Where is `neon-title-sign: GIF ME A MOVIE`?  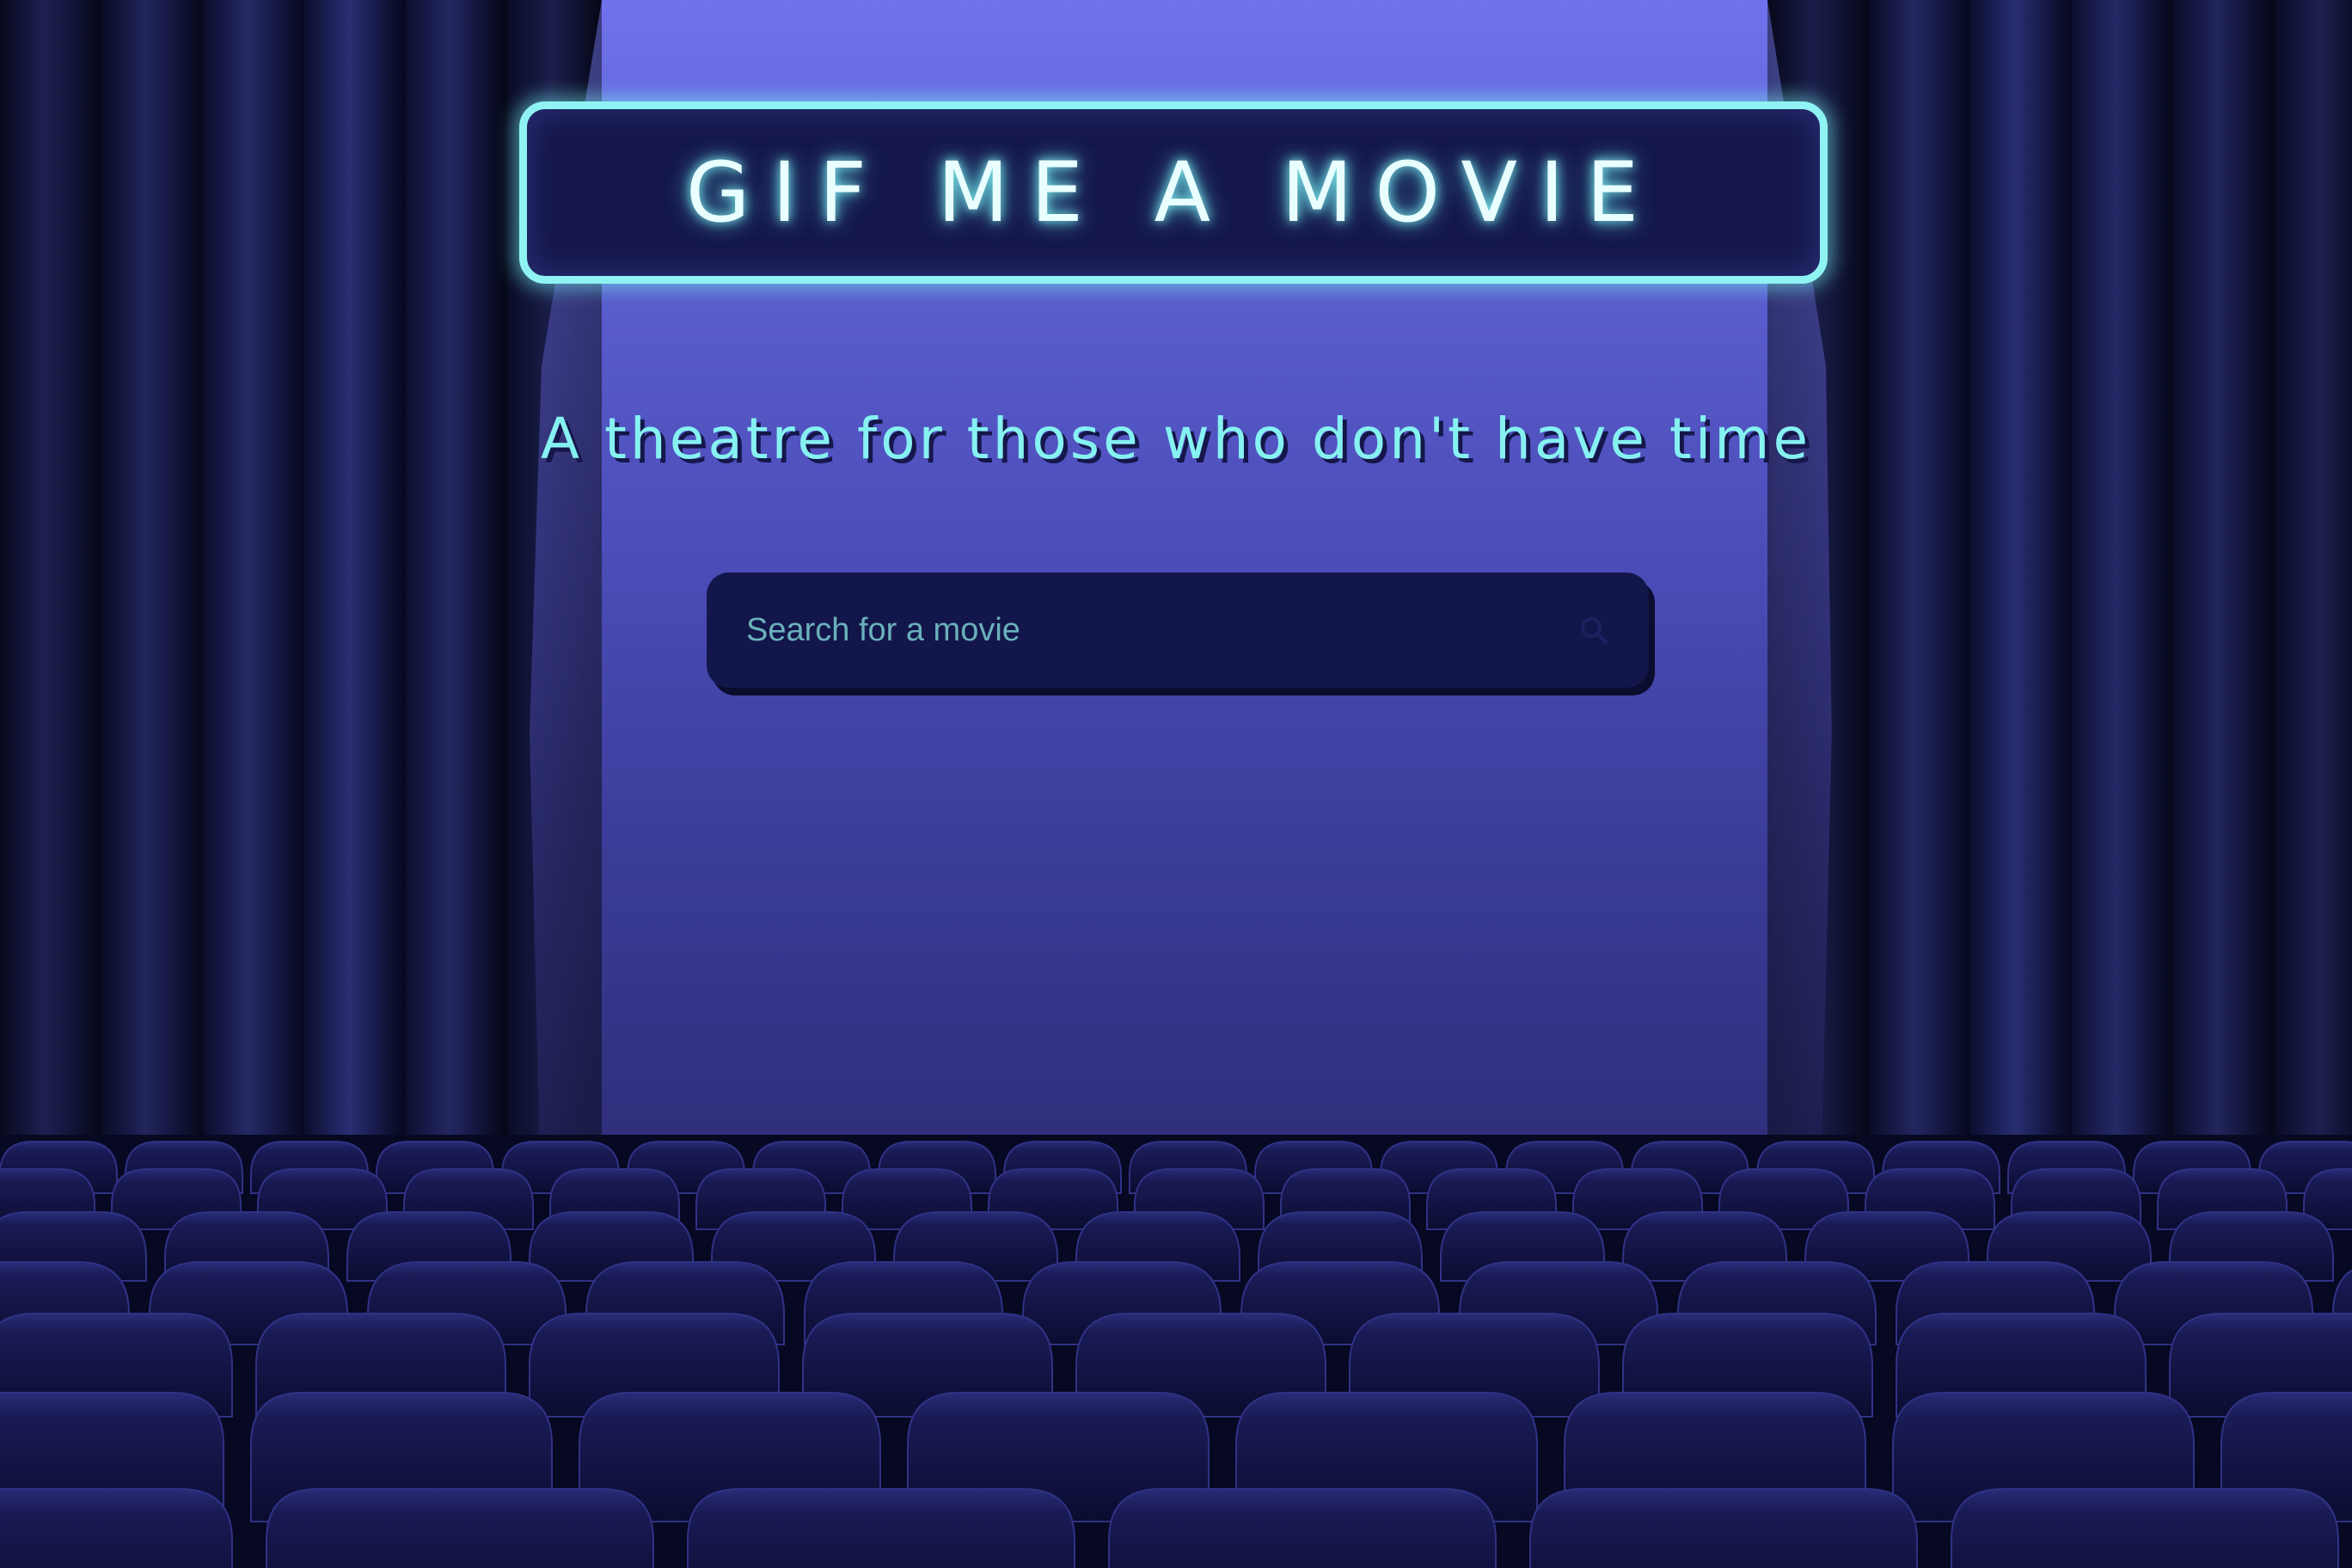 neon-title-sign: GIF ME A MOVIE is located at coordinates (1173, 192).